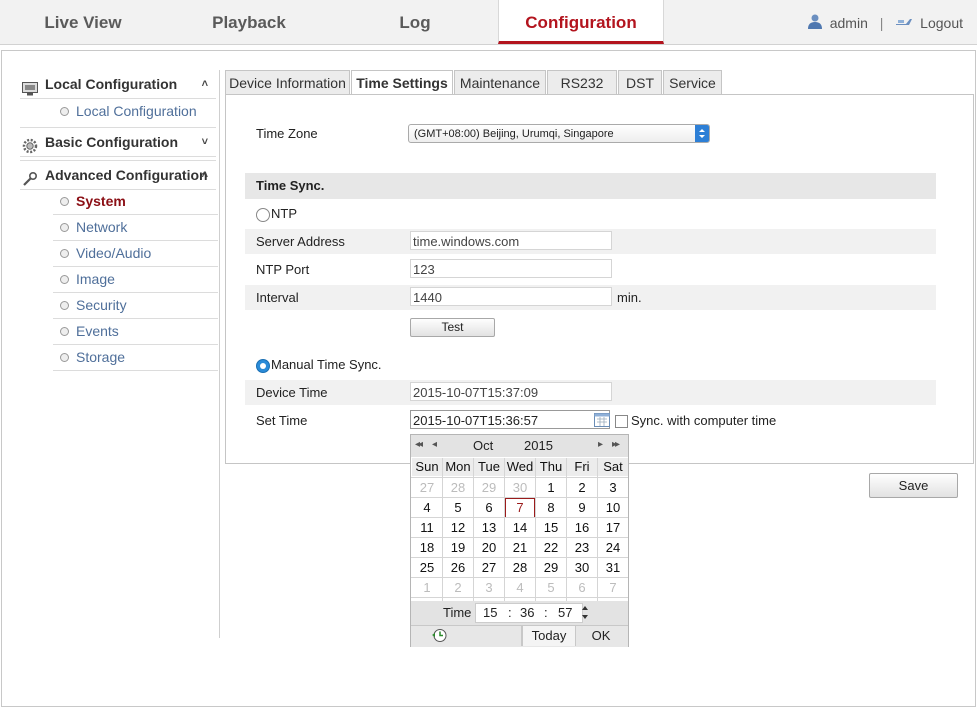 This screenshot has height=707, width=977. Describe the element at coordinates (135, 280) in the screenshot. I see `sidebar-item-image: Image` at that location.